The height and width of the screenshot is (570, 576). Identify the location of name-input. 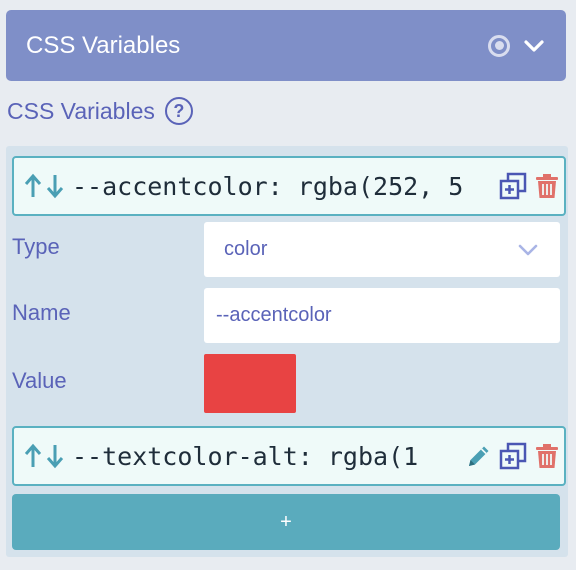
(382, 315).